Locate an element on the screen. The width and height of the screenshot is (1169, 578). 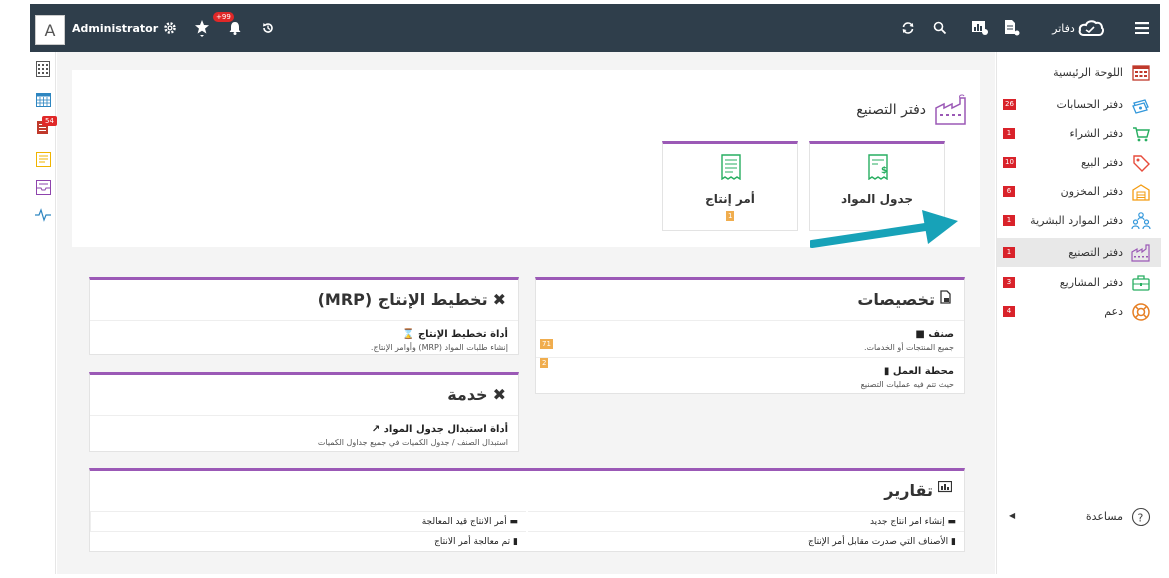
bell-icon: +99 is located at coordinates (230, 28).